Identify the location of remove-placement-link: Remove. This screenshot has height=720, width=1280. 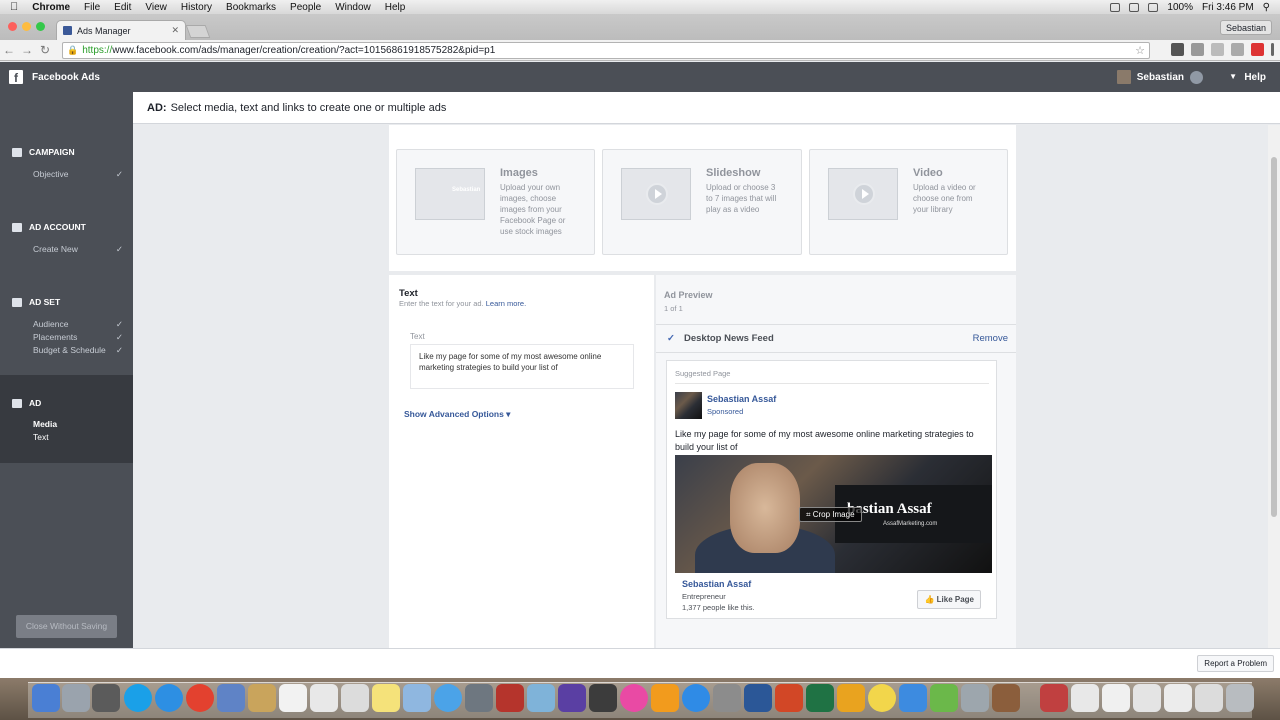
(990, 338).